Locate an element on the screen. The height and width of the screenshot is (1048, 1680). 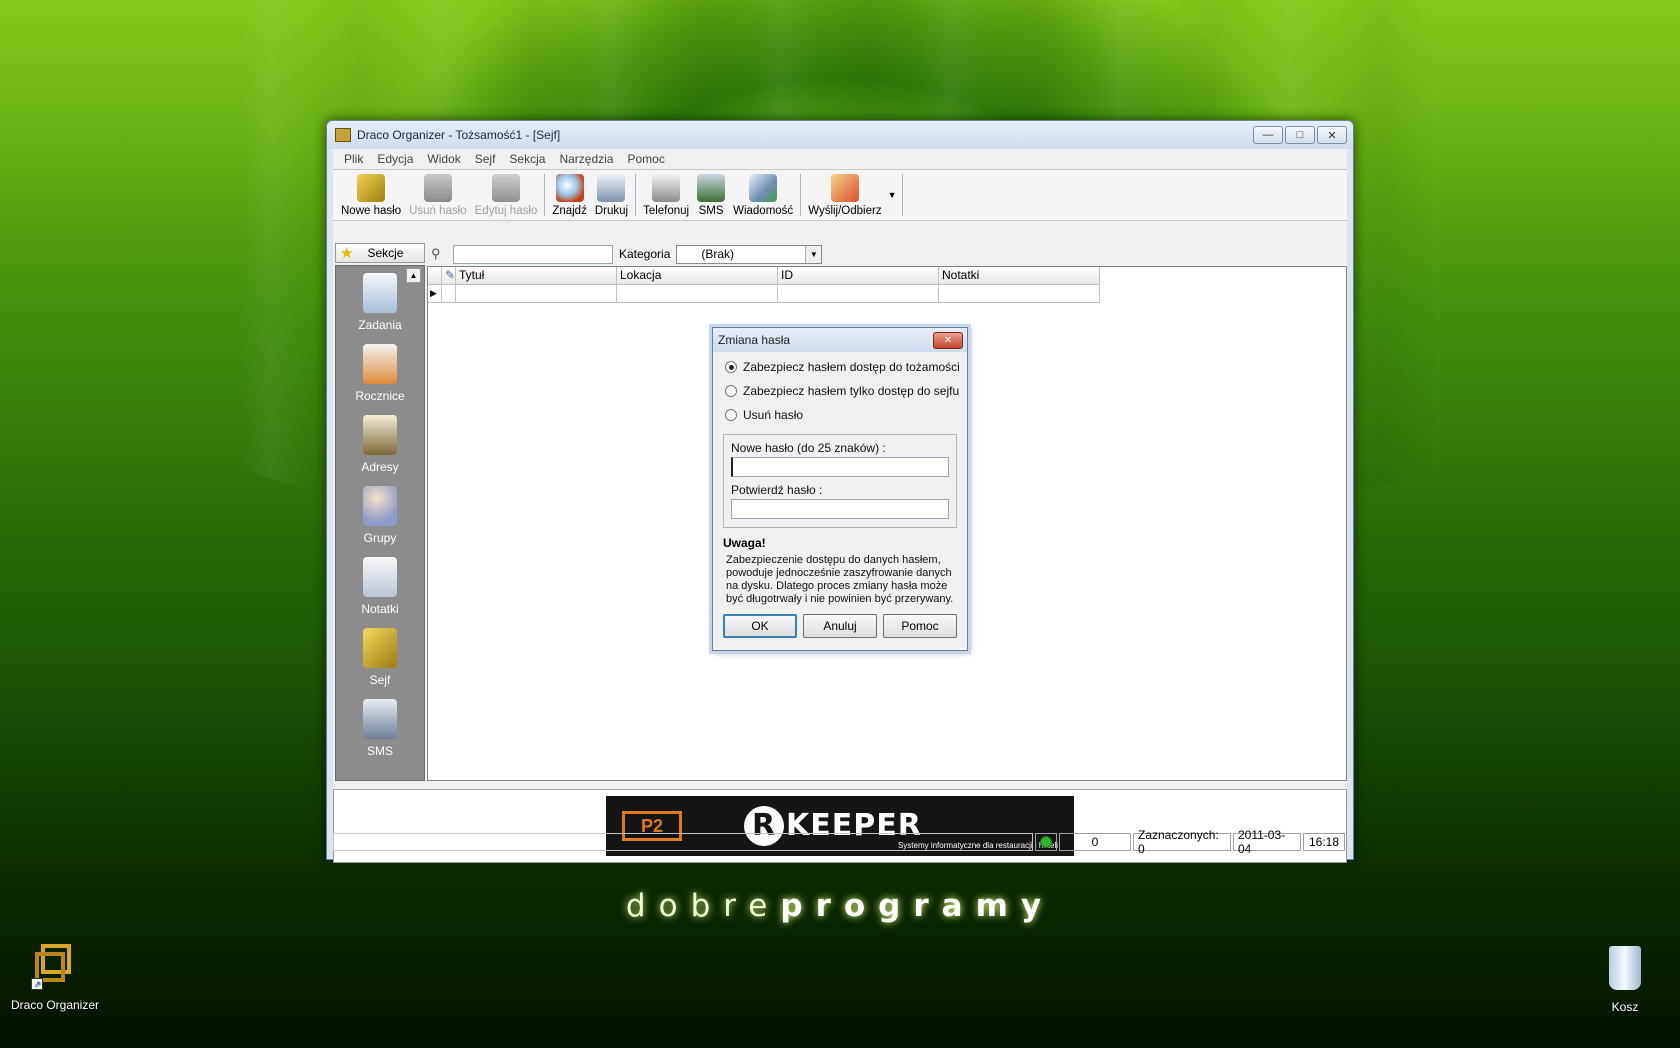
key-new-icon is located at coordinates (371, 188).